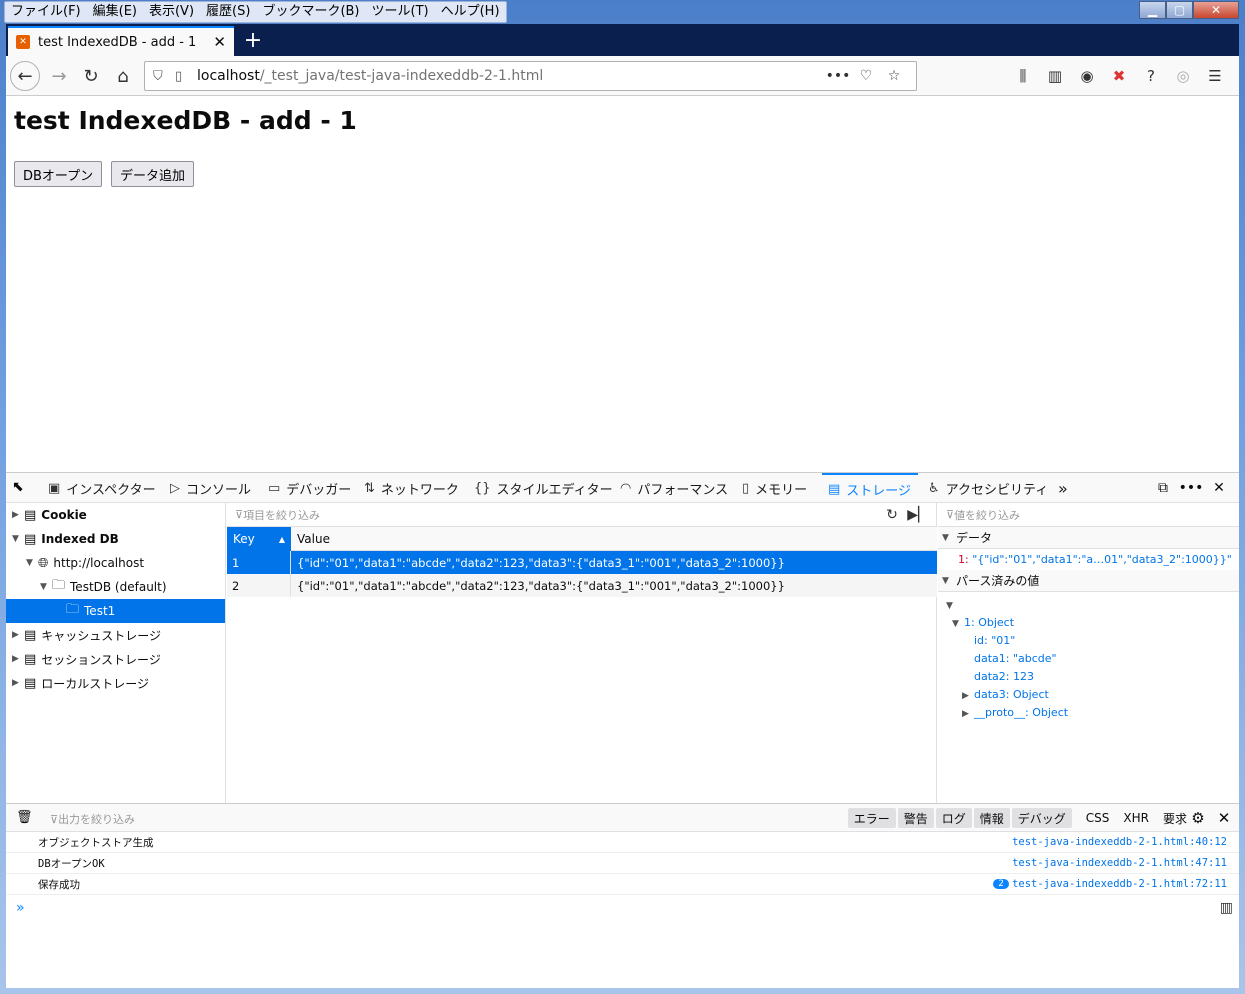 Image resolution: width=1245 pixels, height=994 pixels. What do you see at coordinates (85, 563) in the screenshot?
I see `tree-item-origin: ▼ 🌐︎ http://localhost` at bounding box center [85, 563].